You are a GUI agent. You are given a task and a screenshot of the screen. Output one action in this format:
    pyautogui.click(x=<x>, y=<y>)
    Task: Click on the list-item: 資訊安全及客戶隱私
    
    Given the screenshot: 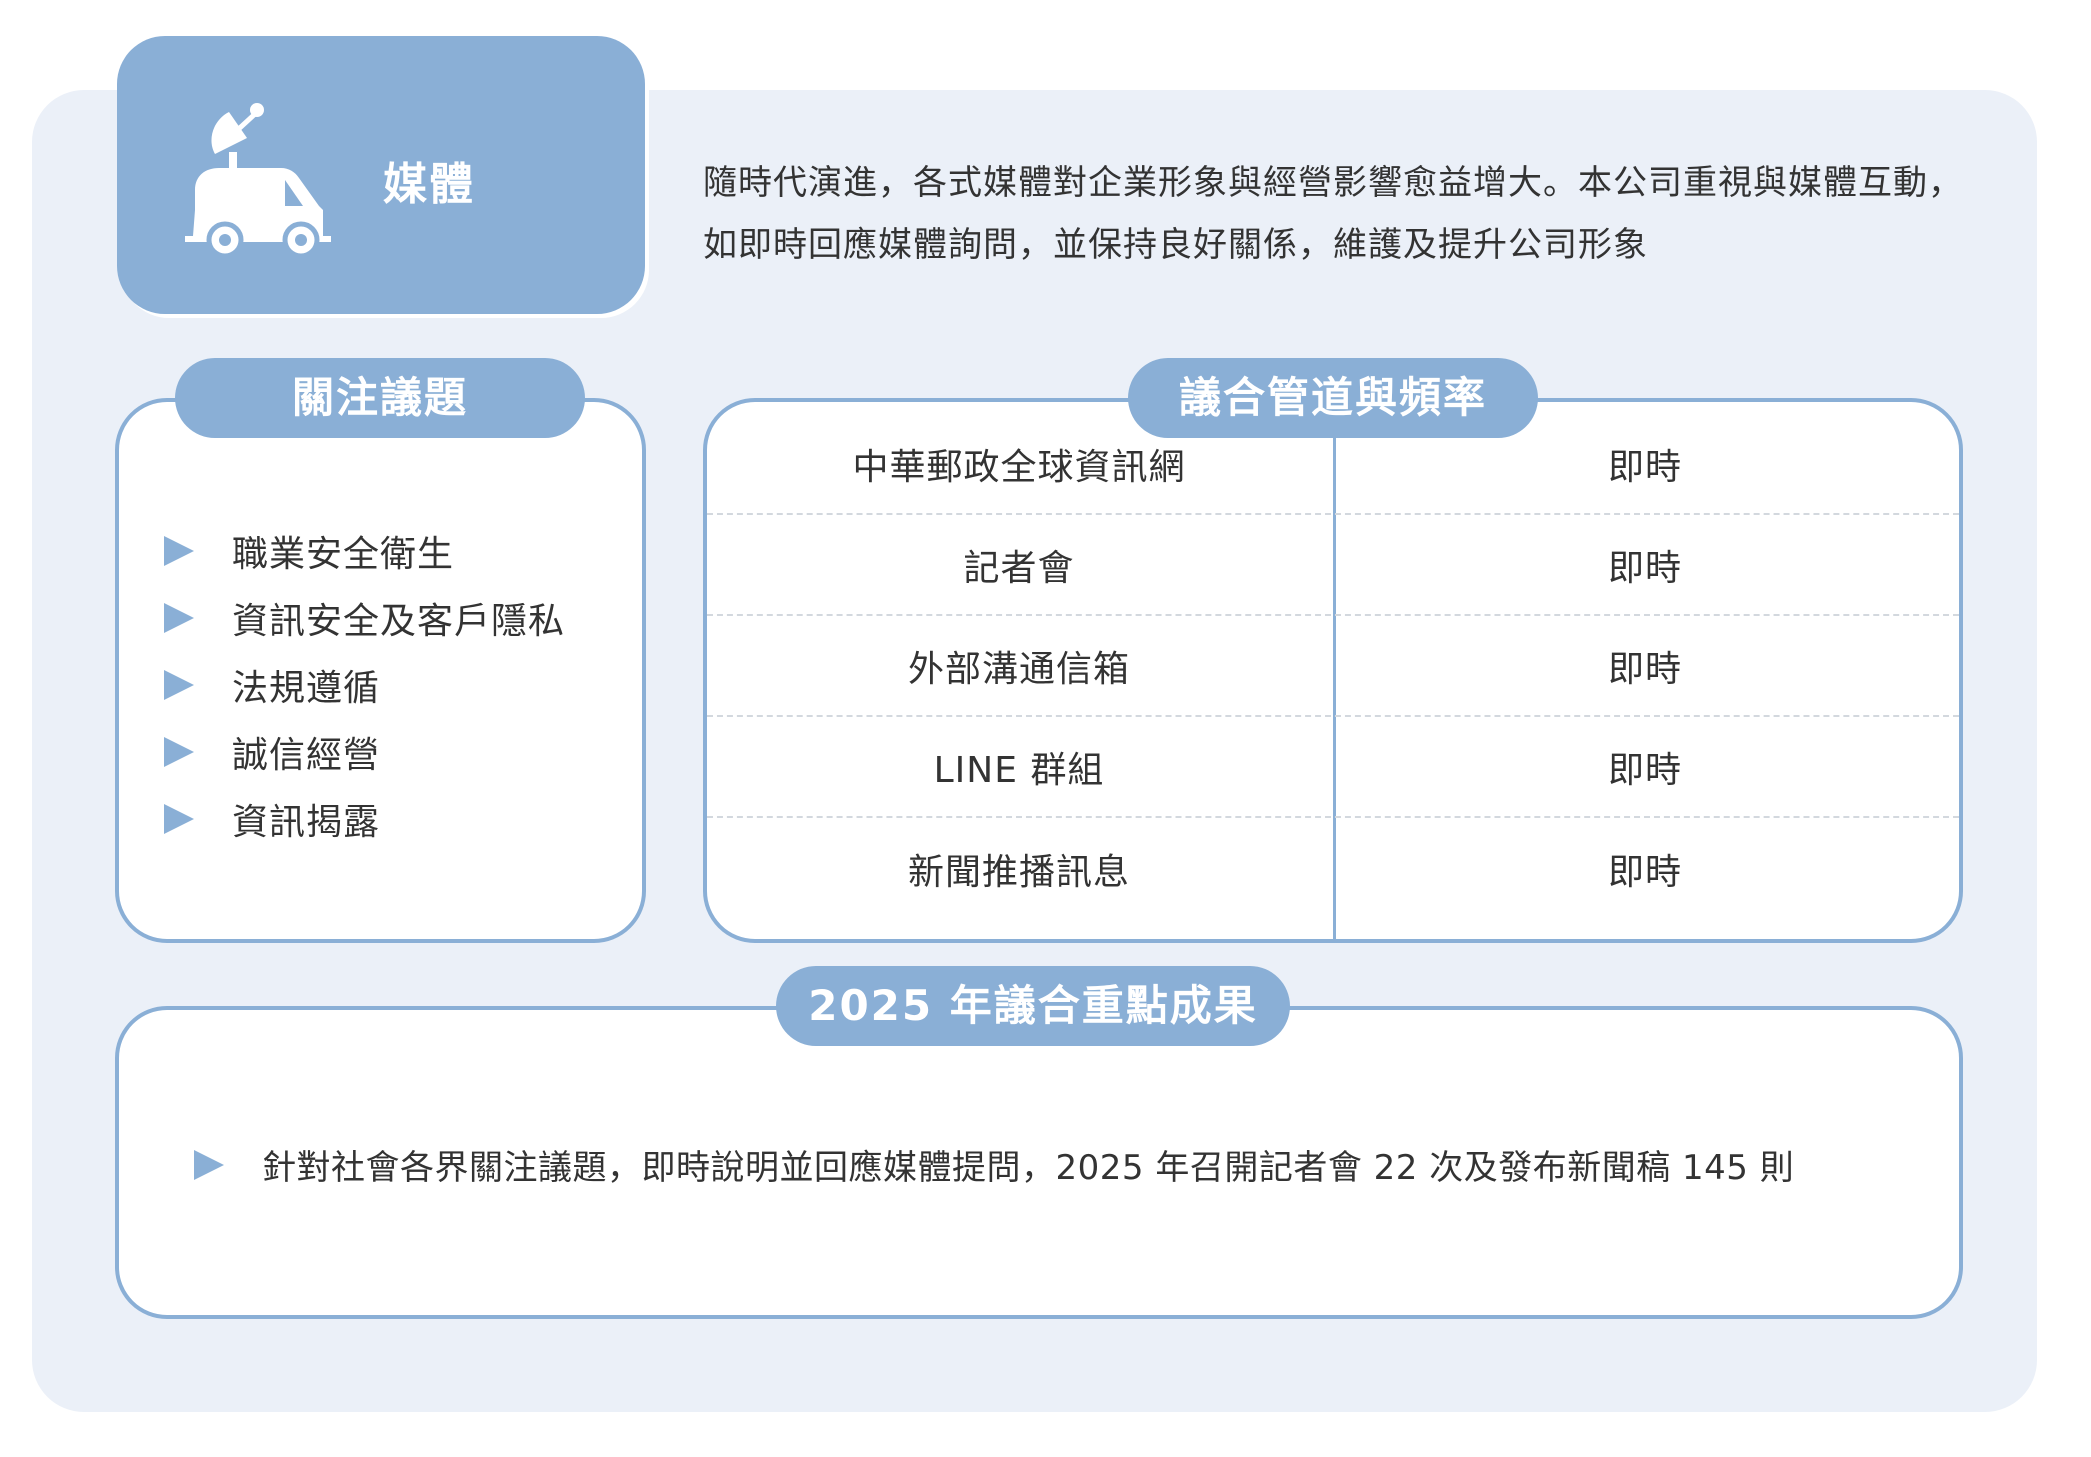 What is the action you would take?
    pyautogui.click(x=364, y=617)
    